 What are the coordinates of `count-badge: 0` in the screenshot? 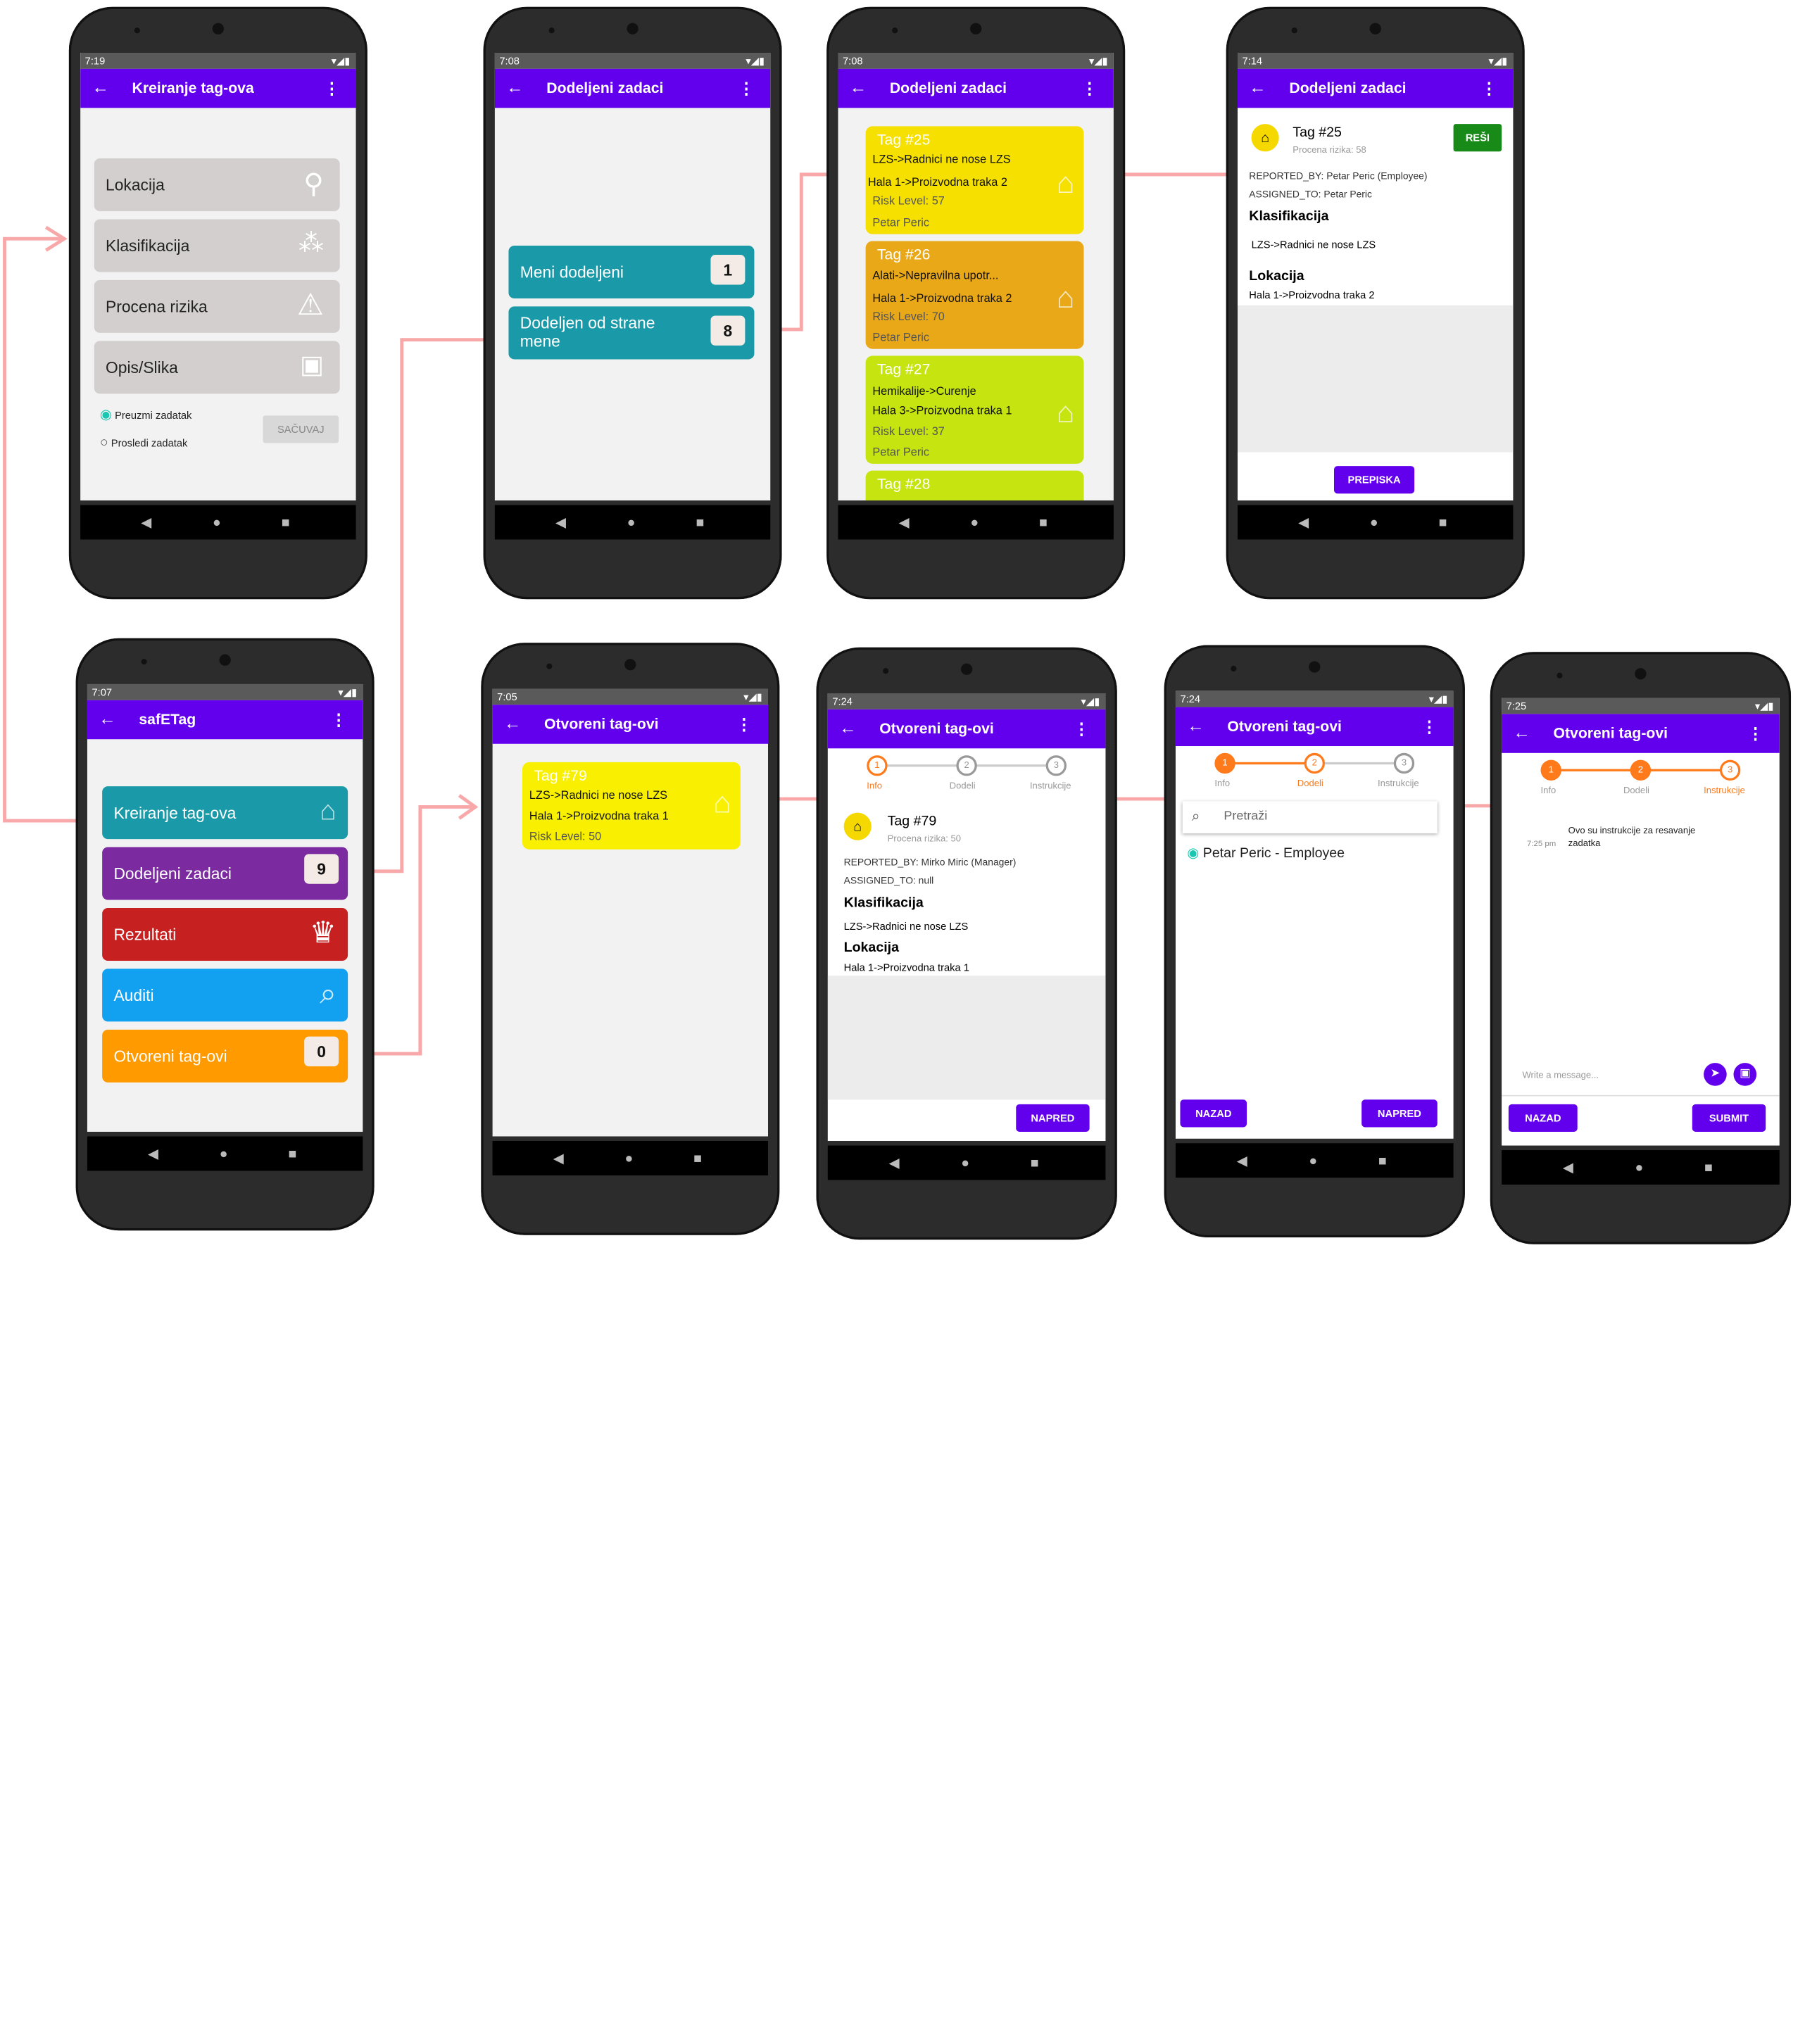 It's located at (321, 1051).